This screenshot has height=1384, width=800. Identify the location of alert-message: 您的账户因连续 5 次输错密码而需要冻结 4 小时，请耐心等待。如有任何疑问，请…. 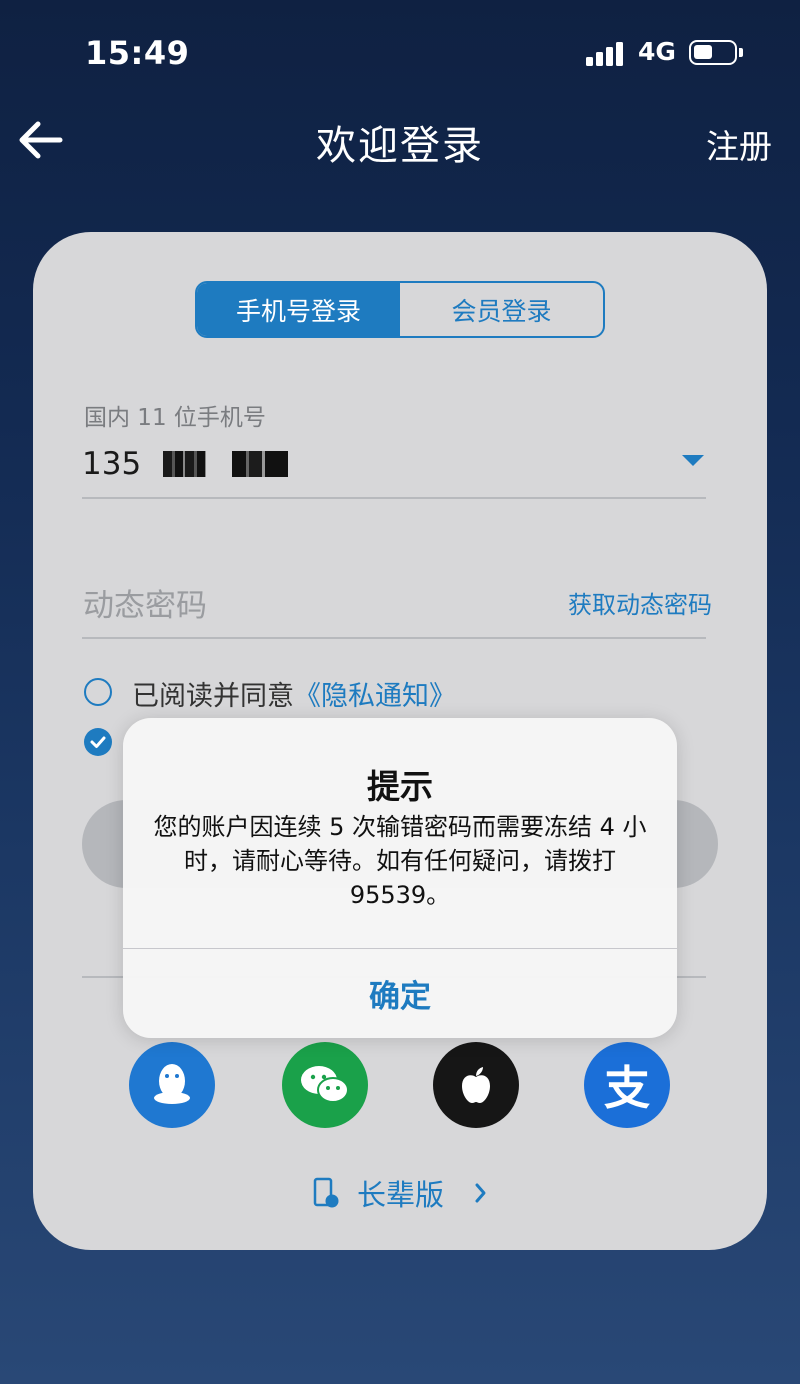
(400, 861).